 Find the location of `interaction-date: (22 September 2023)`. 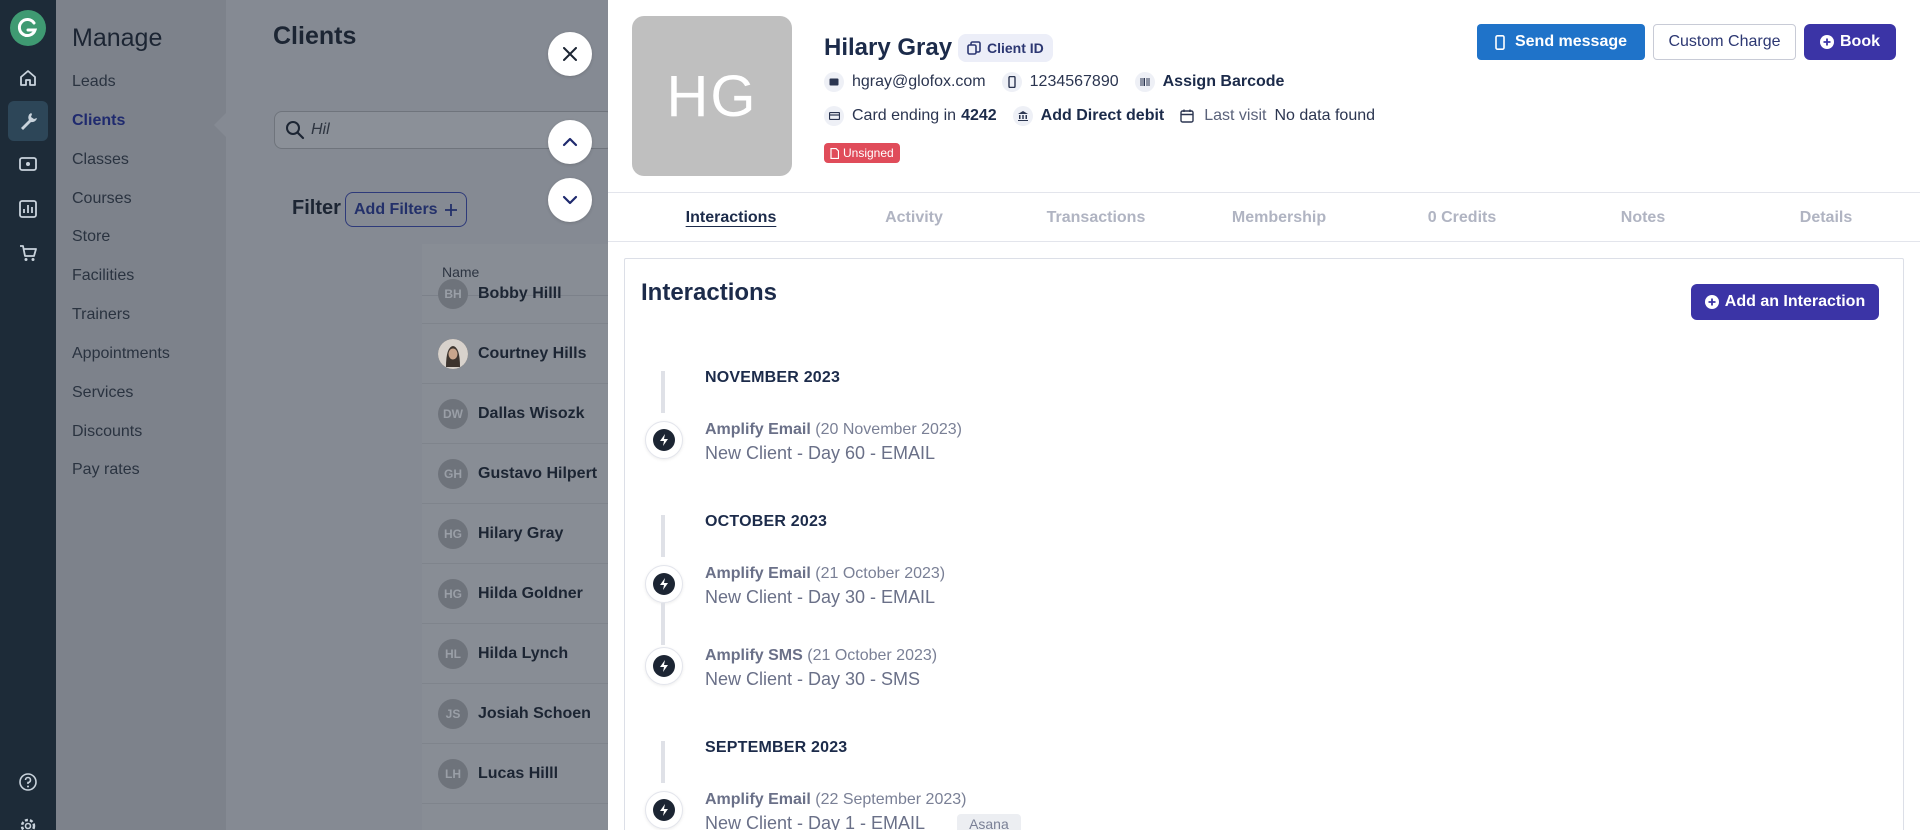

interaction-date: (22 September 2023) is located at coordinates (891, 799).